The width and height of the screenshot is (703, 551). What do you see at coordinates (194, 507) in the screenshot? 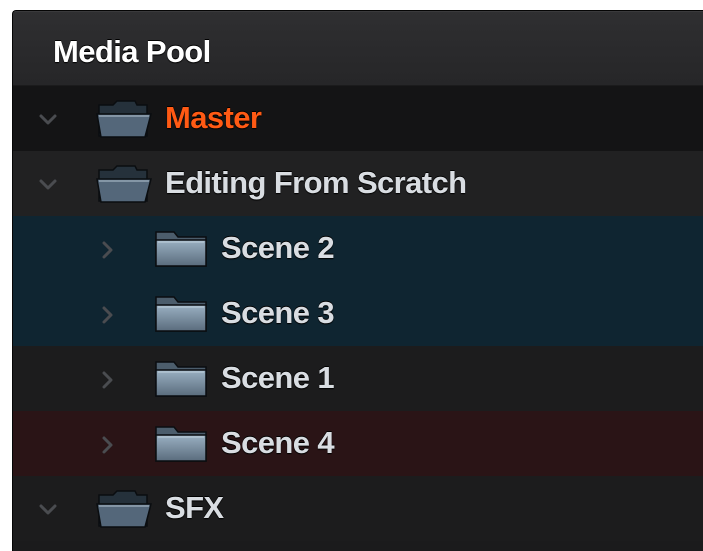
I see `bin-label: SFX` at bounding box center [194, 507].